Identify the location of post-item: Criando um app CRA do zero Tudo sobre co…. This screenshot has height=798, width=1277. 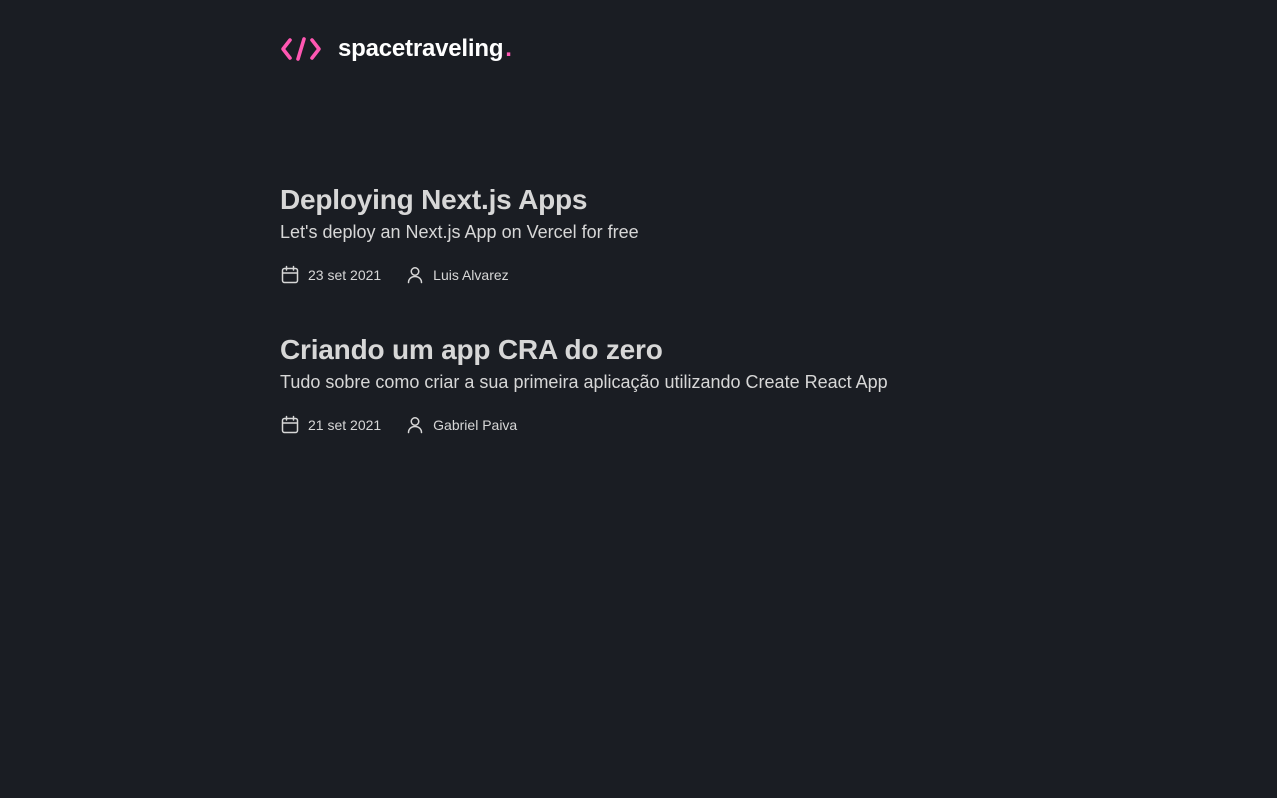
(640, 408).